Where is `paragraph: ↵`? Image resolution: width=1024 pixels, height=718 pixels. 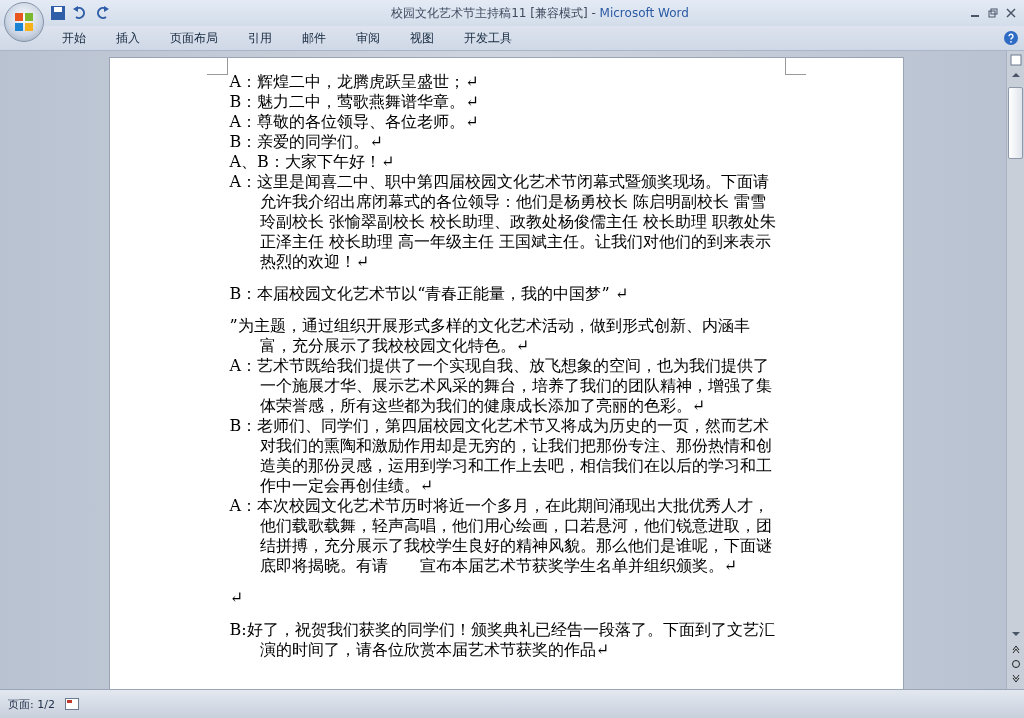
paragraph: ↵ is located at coordinates (236, 597).